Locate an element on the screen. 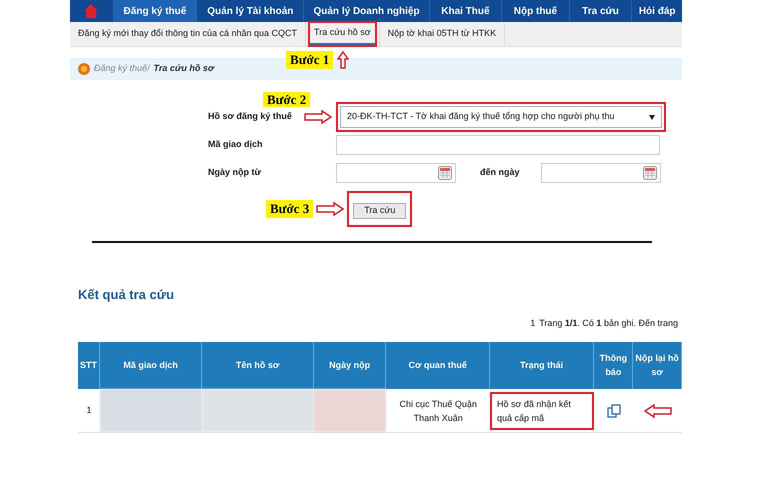  column-header: Trạng thái is located at coordinates (542, 365).